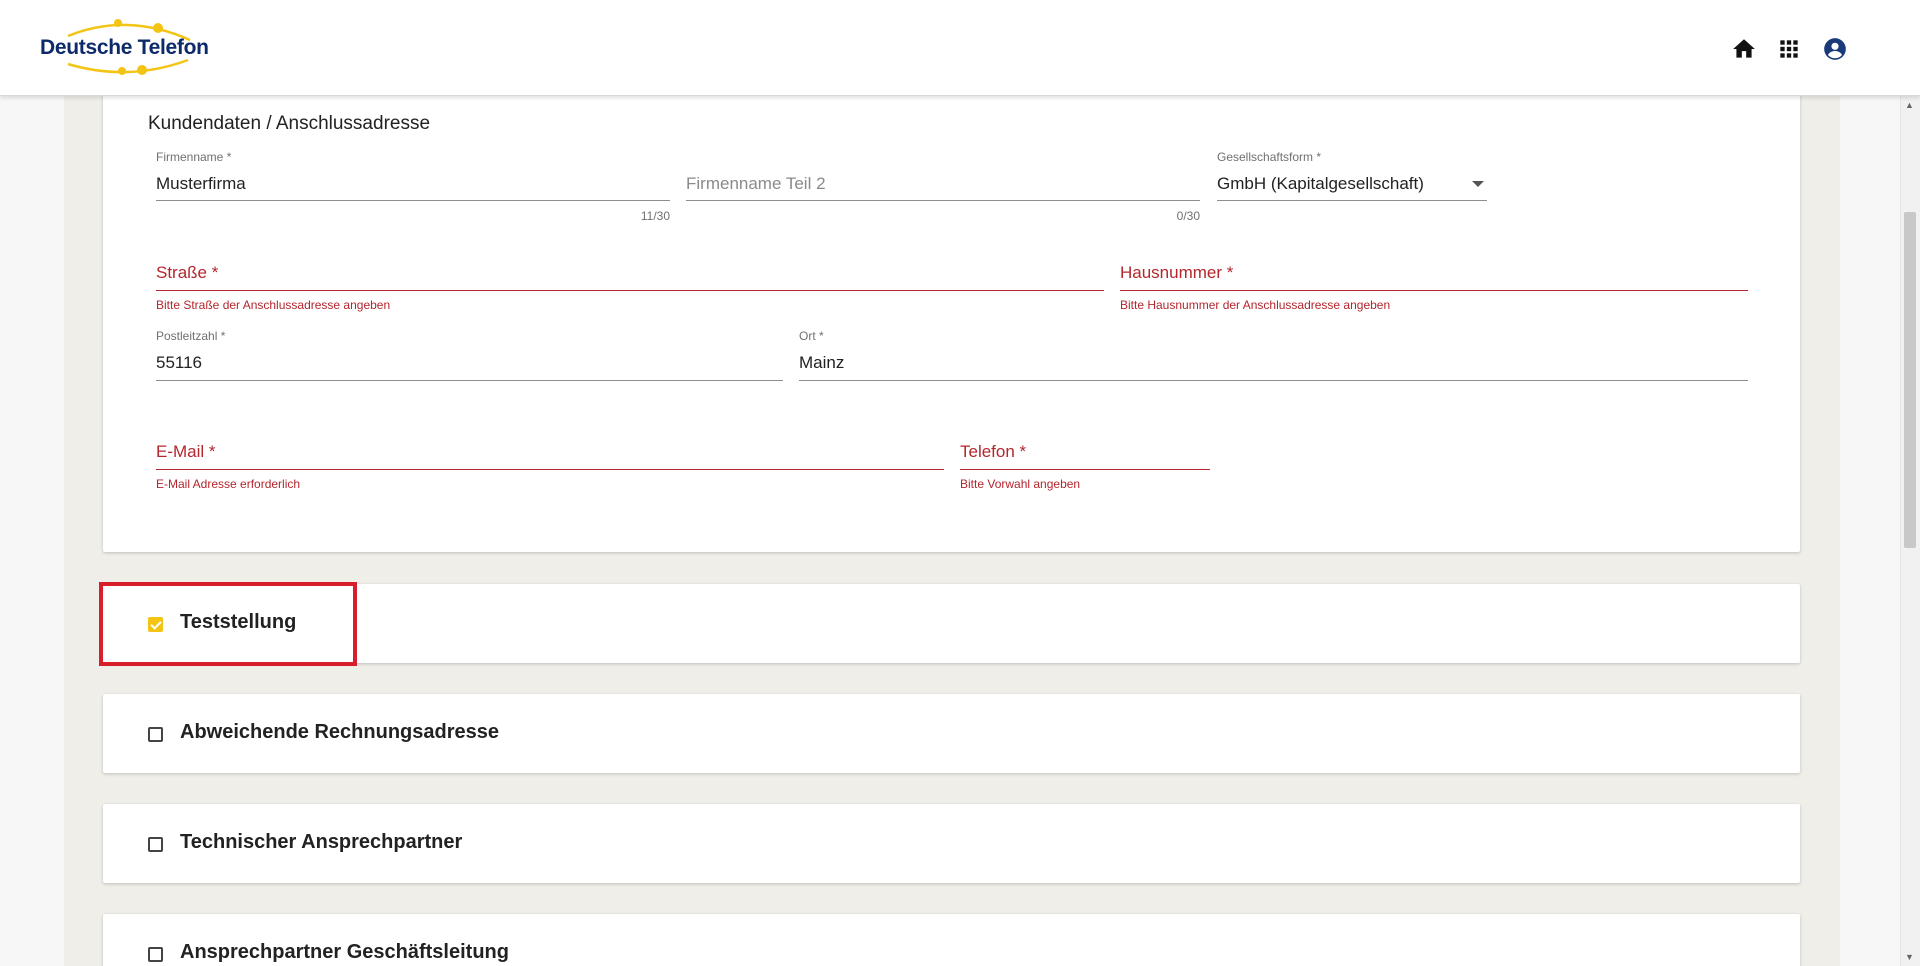 The image size is (1920, 966). Describe the element at coordinates (1269, 157) in the screenshot. I see `legal-form-label: Gesellschaftsform *` at that location.